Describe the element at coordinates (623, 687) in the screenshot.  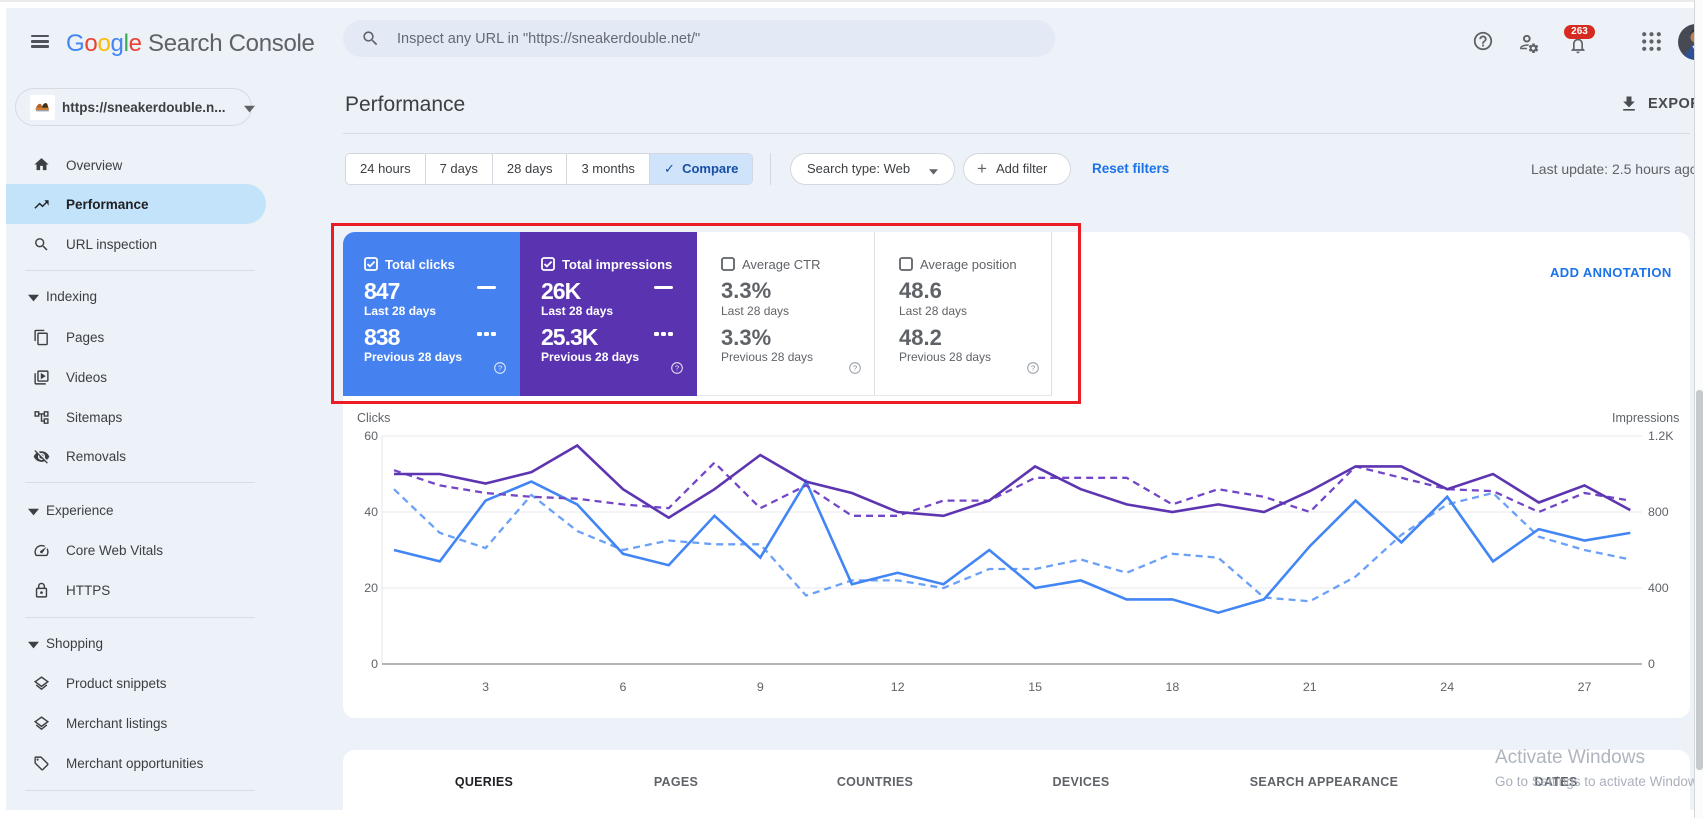
I see `svg-text: 6` at that location.